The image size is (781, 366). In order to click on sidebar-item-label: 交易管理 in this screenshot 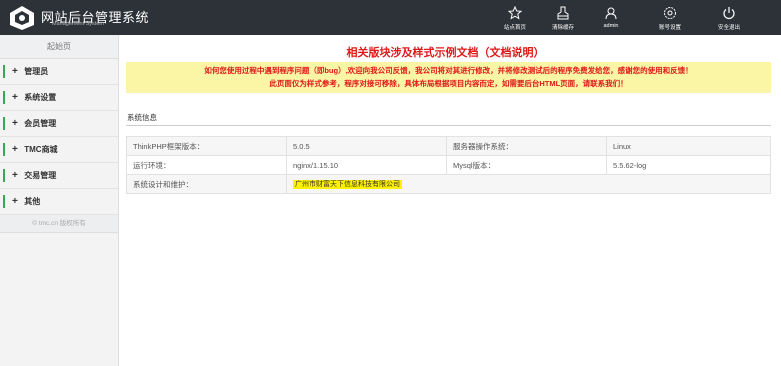, I will do `click(40, 175)`.